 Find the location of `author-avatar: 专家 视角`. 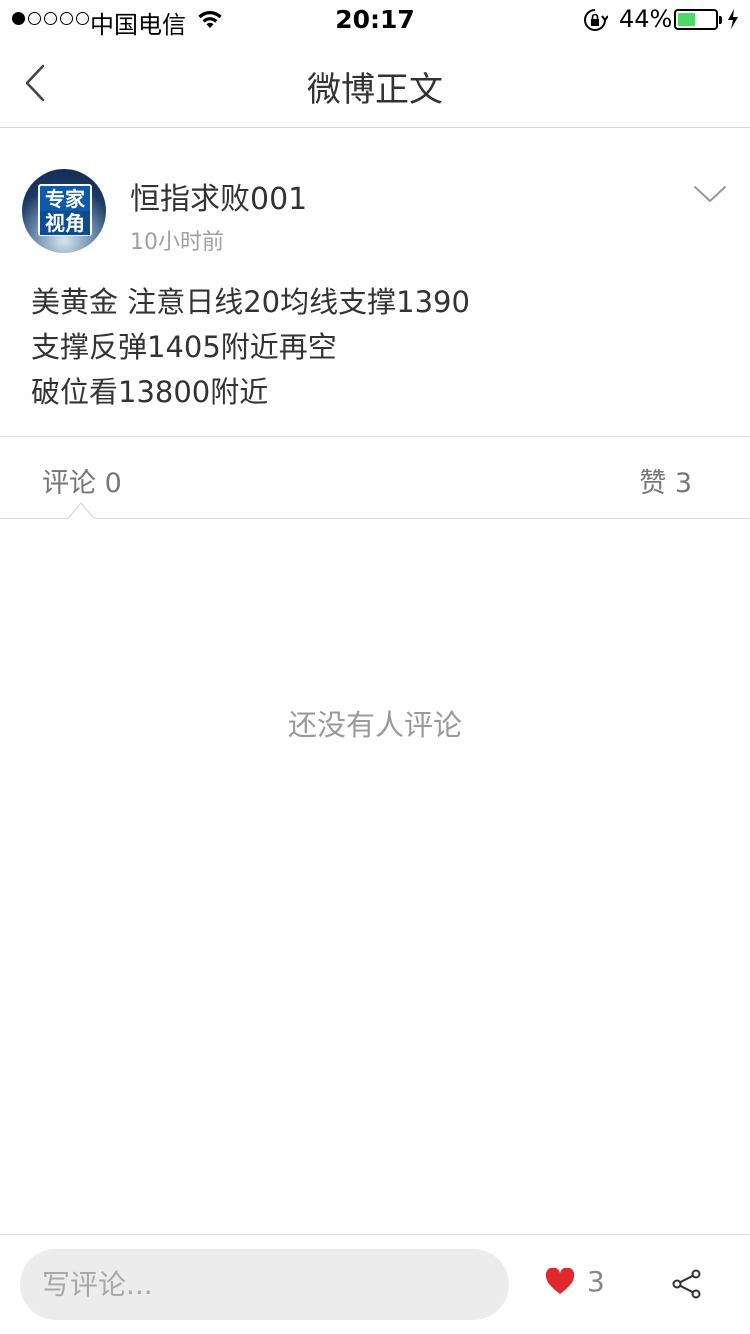

author-avatar: 专家 视角 is located at coordinates (64, 211).